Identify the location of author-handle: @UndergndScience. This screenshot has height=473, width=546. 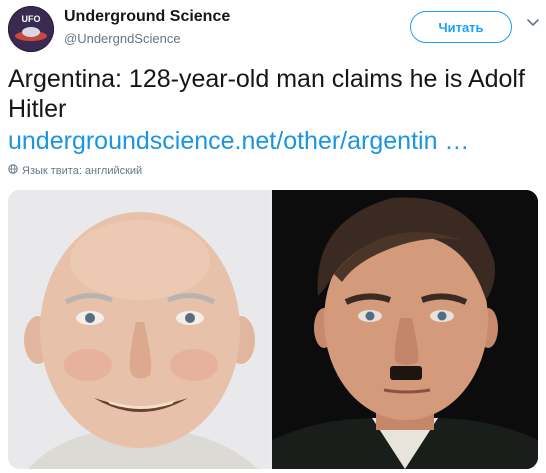
(122, 38).